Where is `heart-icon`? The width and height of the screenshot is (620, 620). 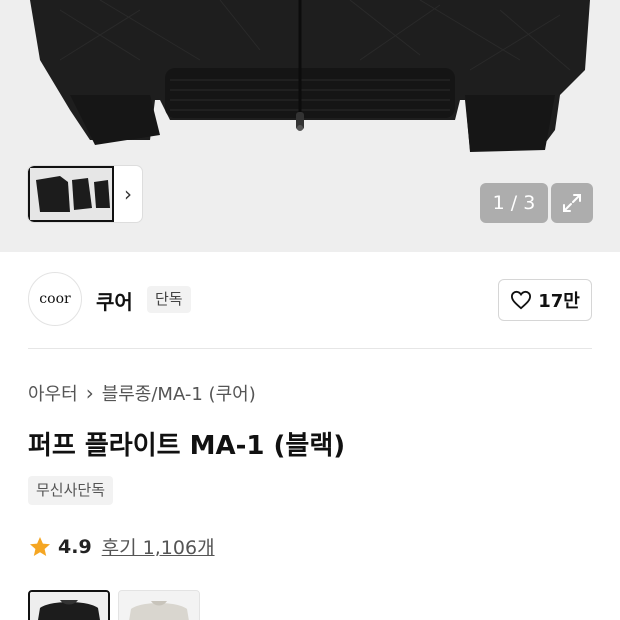 heart-icon is located at coordinates (521, 300).